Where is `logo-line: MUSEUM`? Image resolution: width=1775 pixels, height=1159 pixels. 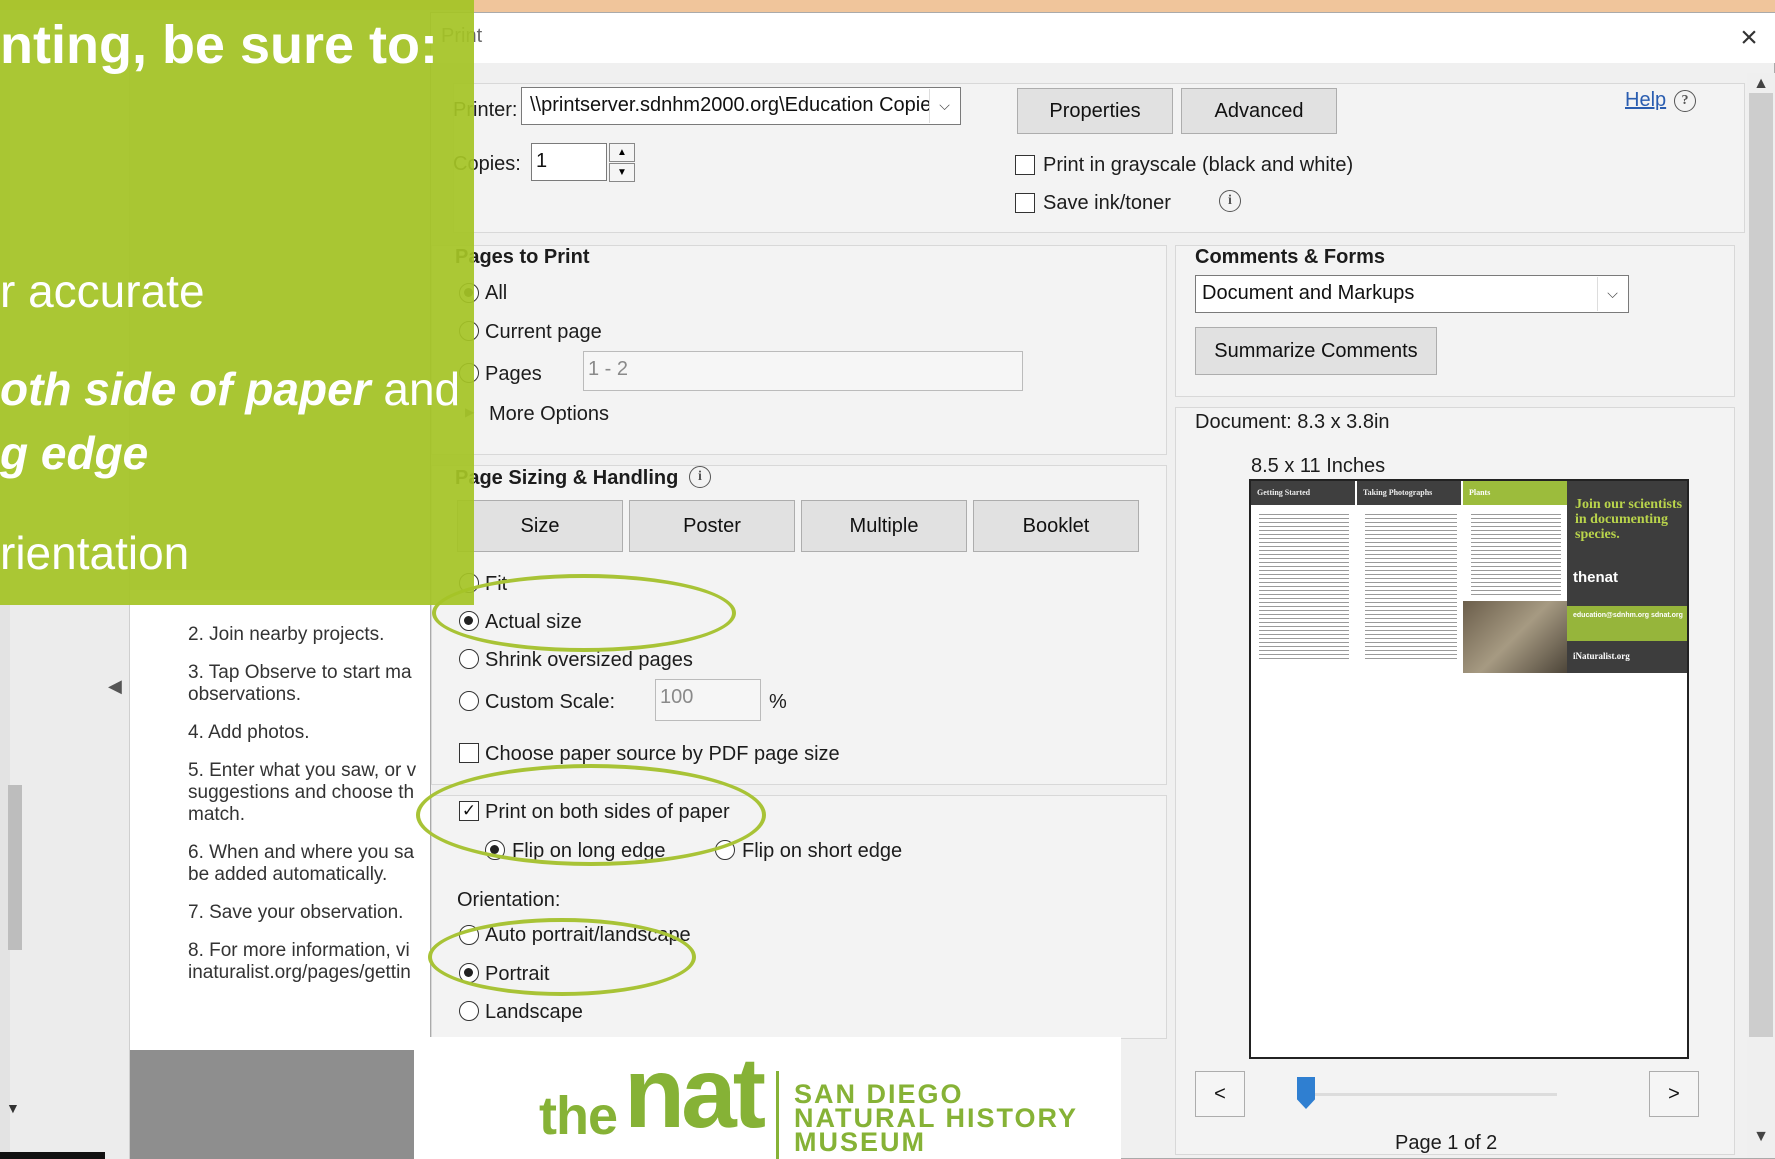 logo-line: MUSEUM is located at coordinates (860, 1142).